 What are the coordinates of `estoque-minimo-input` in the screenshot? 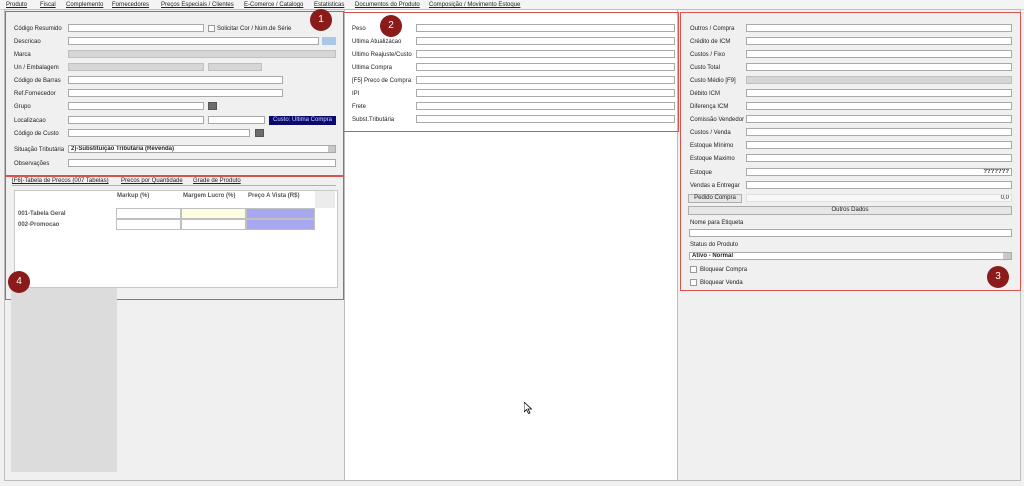 It's located at (879, 145).